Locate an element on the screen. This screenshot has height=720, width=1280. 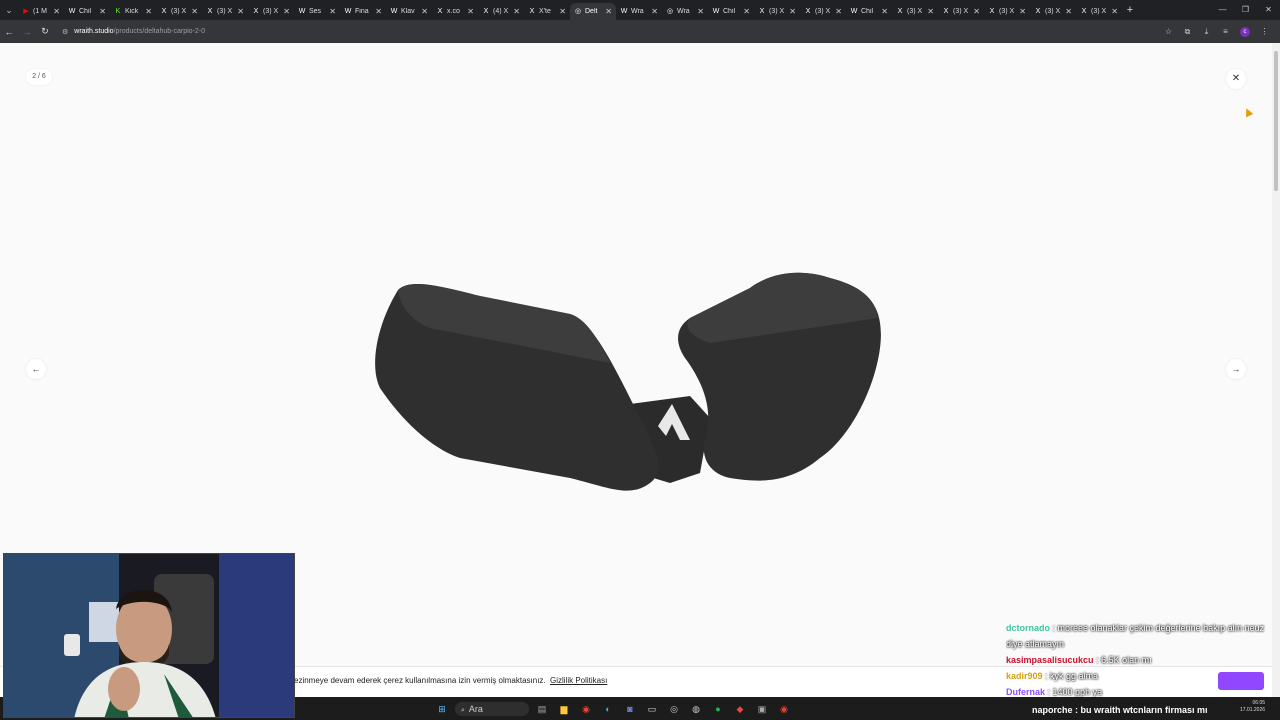
page-scrollbar is located at coordinates (1276, 370).